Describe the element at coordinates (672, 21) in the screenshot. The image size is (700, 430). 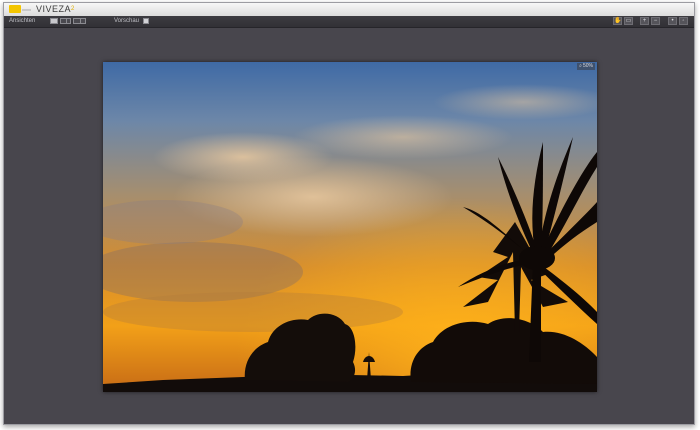
I see `add-point-icon: •` at that location.